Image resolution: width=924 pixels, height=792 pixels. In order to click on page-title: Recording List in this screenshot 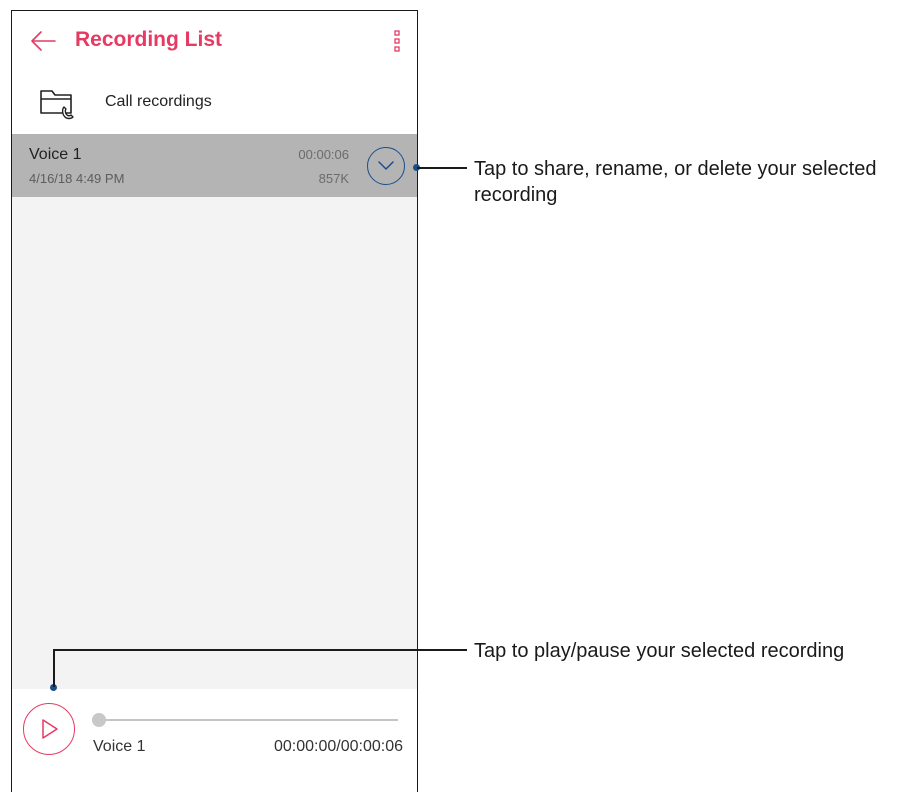, I will do `click(149, 39)`.